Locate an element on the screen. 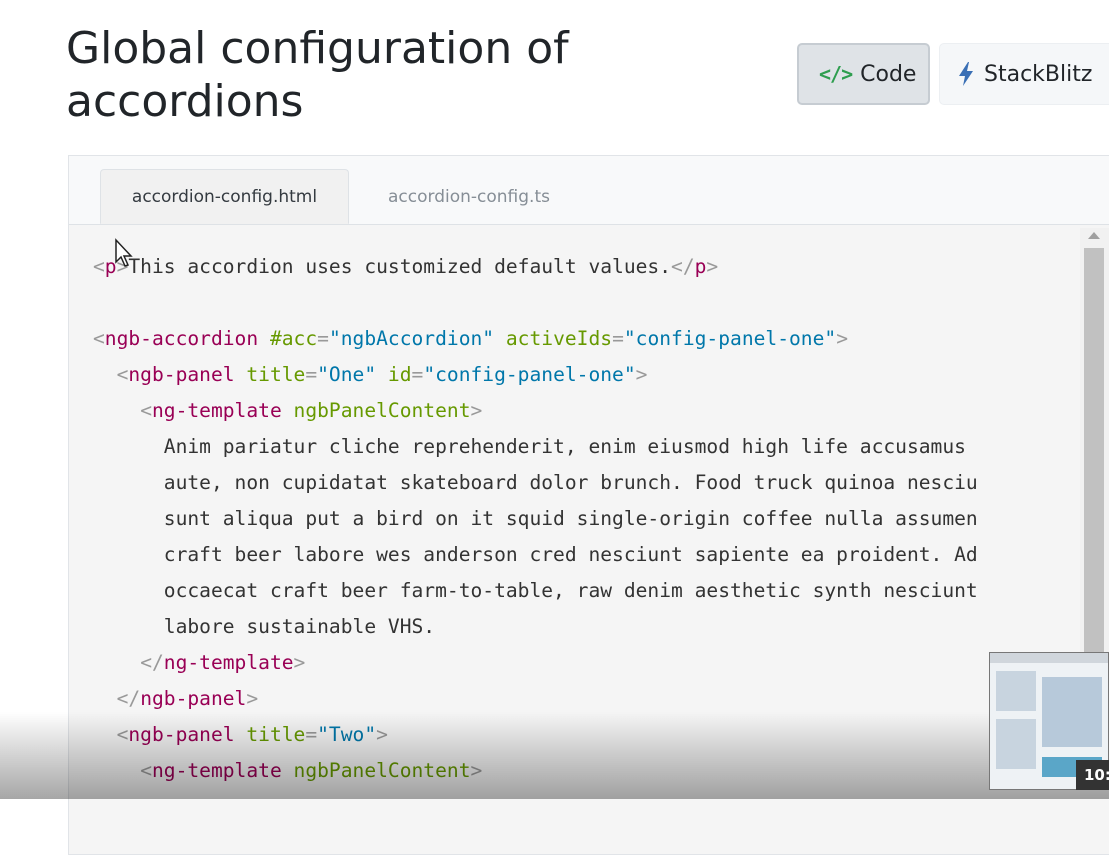  page-title: Global configuration of accordions is located at coordinates (317, 75).